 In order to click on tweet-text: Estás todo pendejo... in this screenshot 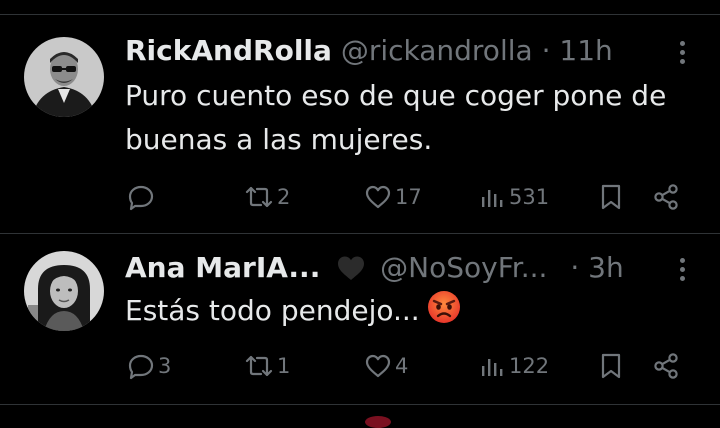, I will do `click(412, 313)`.